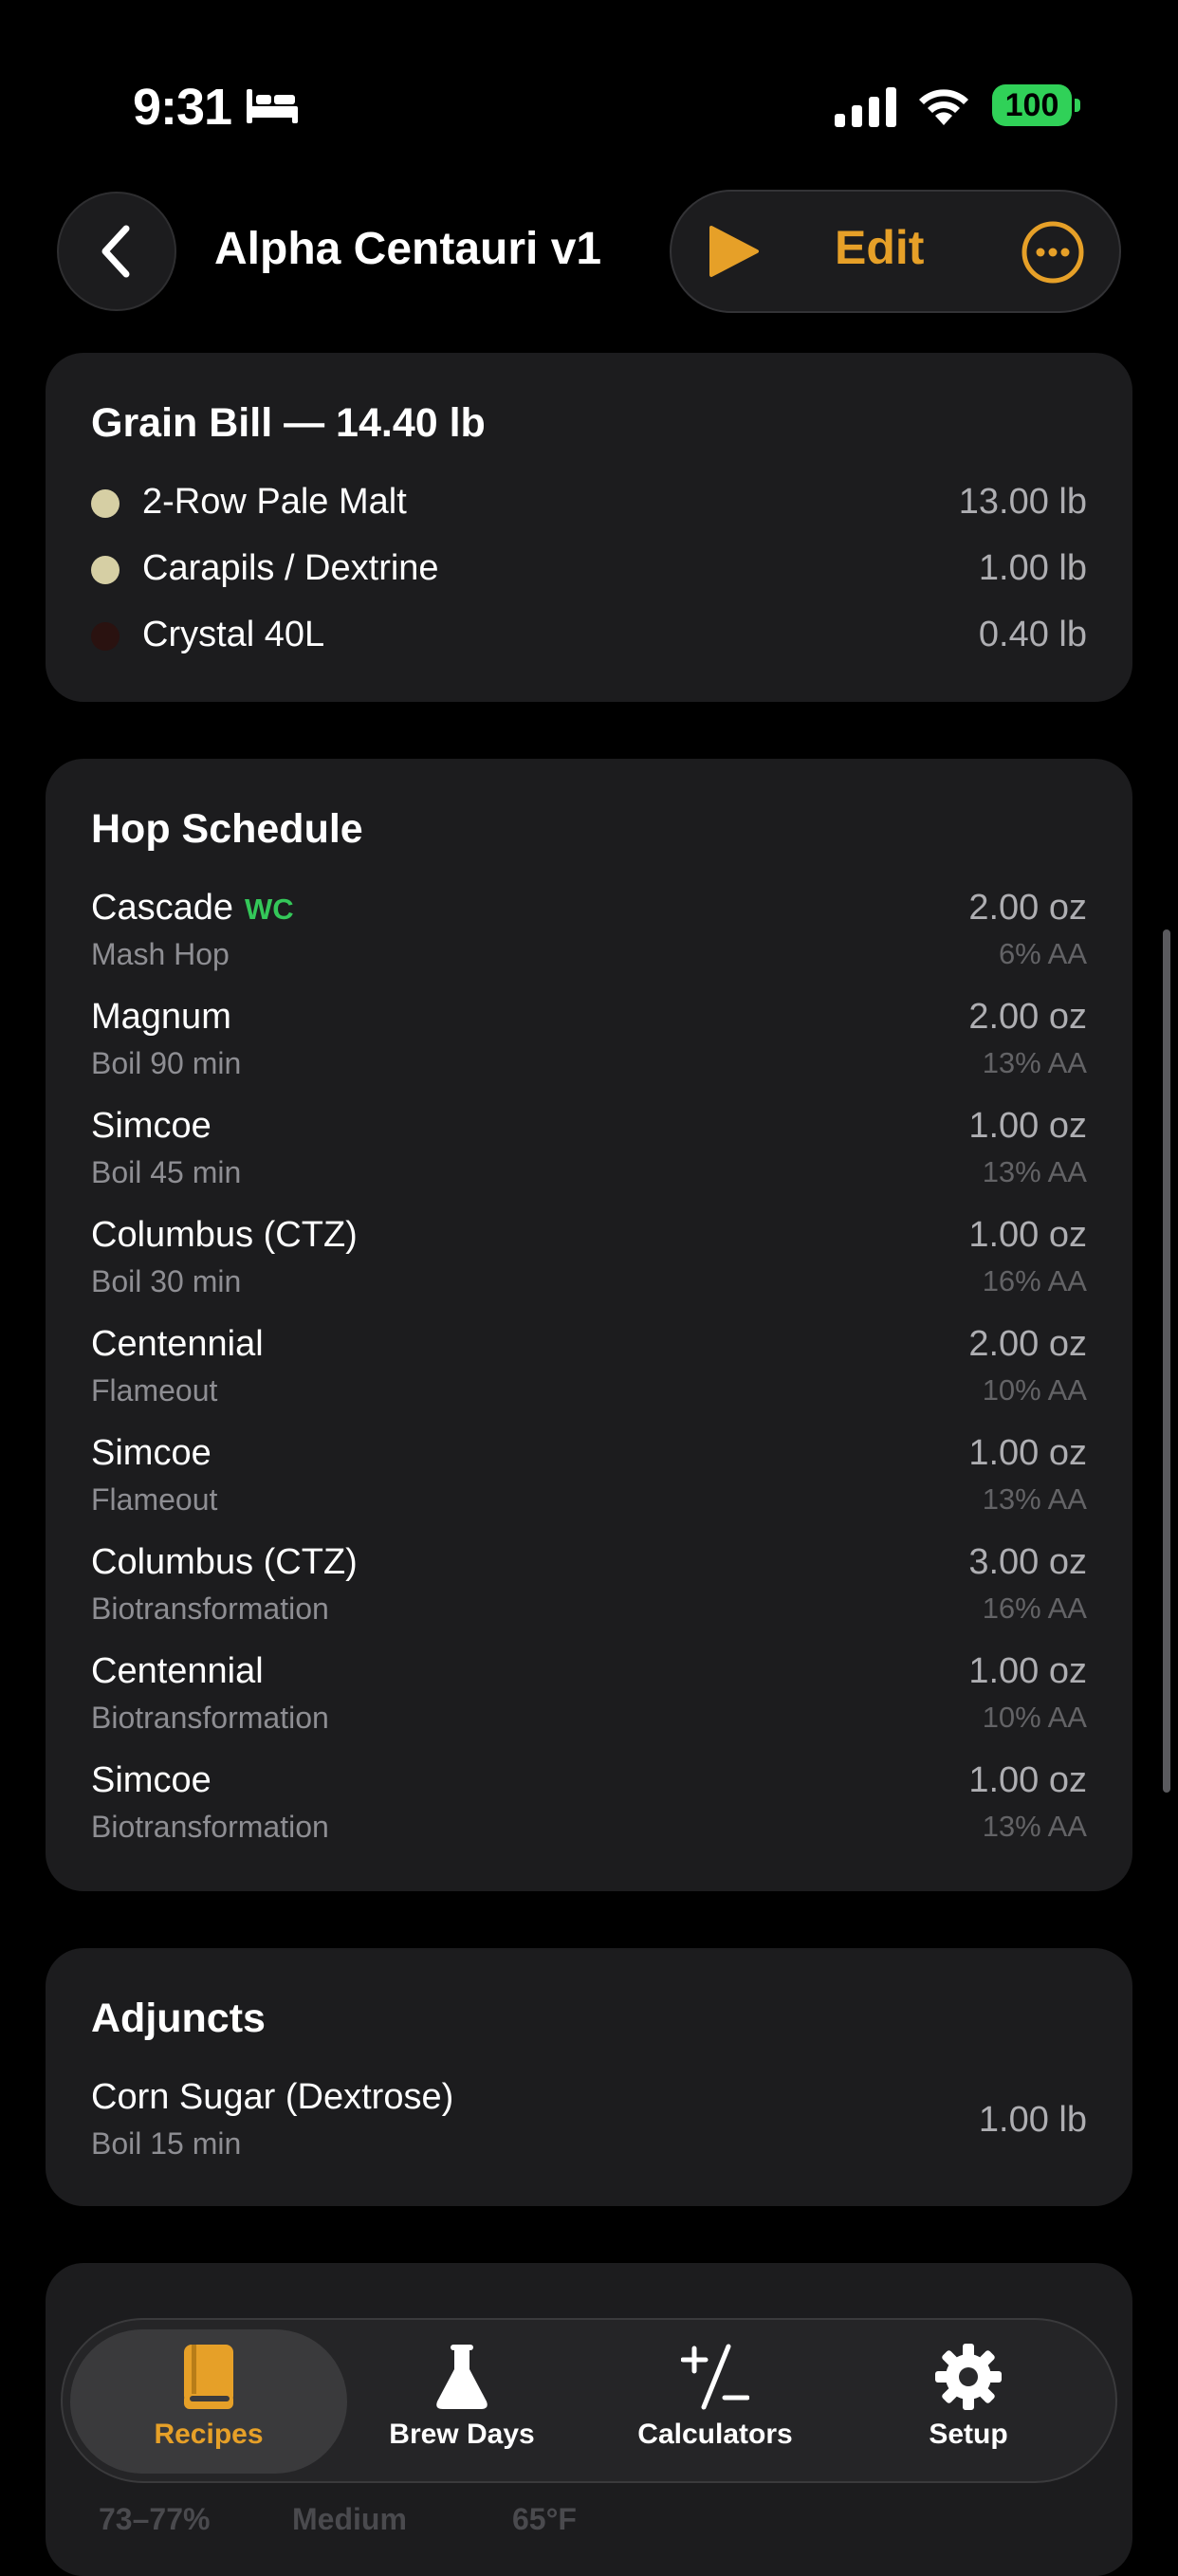 The image size is (1178, 2576). What do you see at coordinates (408, 249) in the screenshot?
I see `recipe-title: Alpha Centauri v1` at bounding box center [408, 249].